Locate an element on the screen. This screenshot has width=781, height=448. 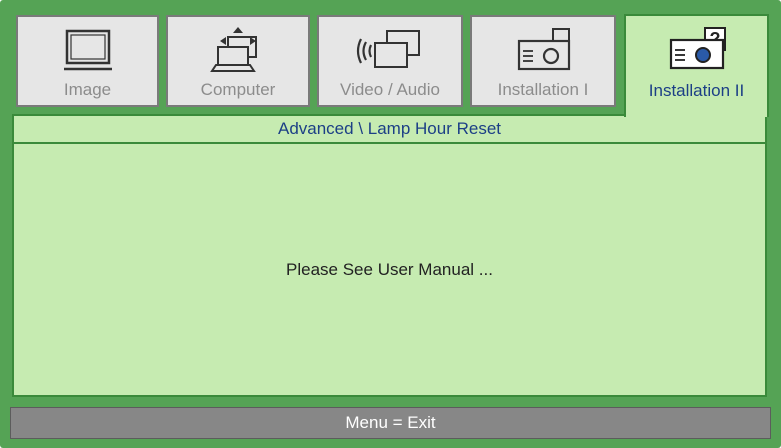
tab-label: Installation II is located at coordinates (696, 90).